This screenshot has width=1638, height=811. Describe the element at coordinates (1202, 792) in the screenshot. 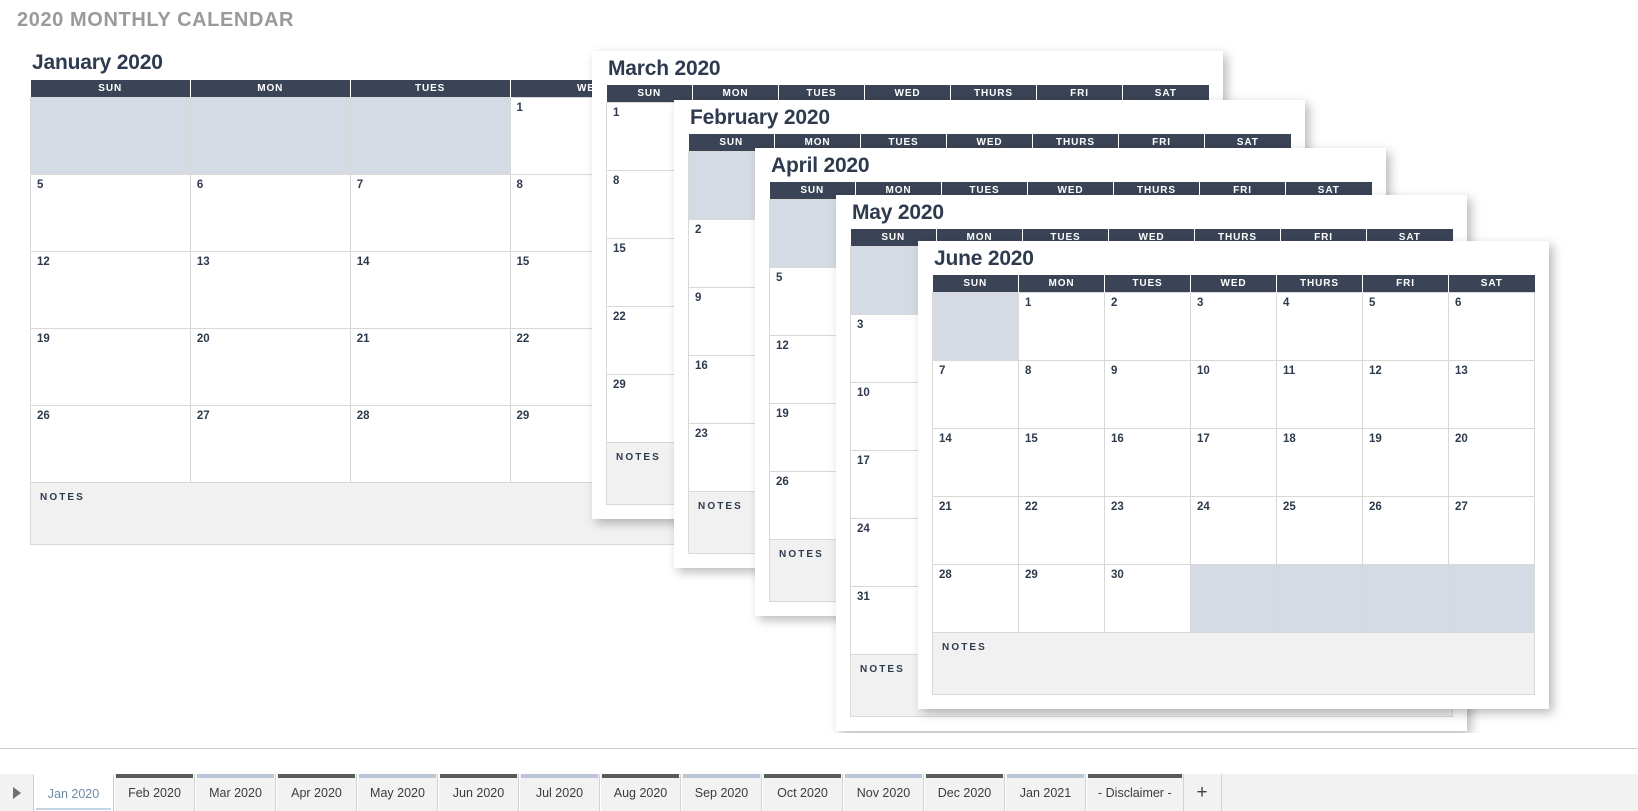

I see `add-sheet-button: +` at that location.